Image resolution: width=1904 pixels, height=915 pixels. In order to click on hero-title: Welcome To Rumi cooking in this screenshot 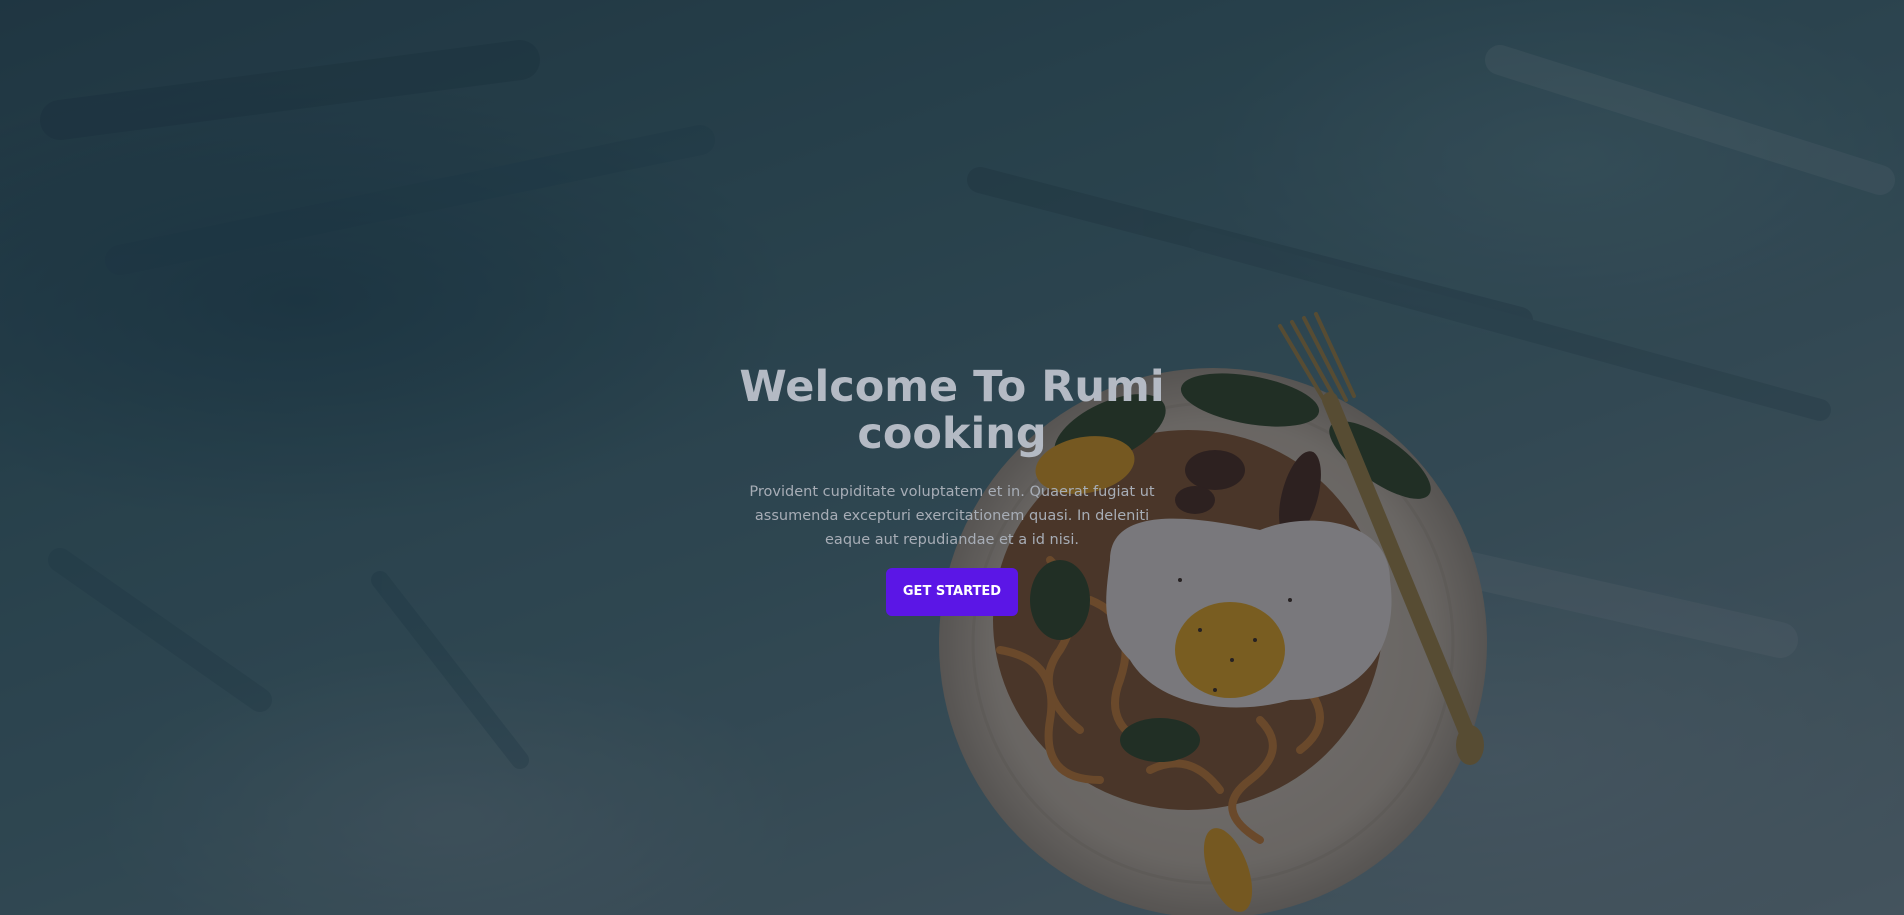, I will do `click(952, 410)`.